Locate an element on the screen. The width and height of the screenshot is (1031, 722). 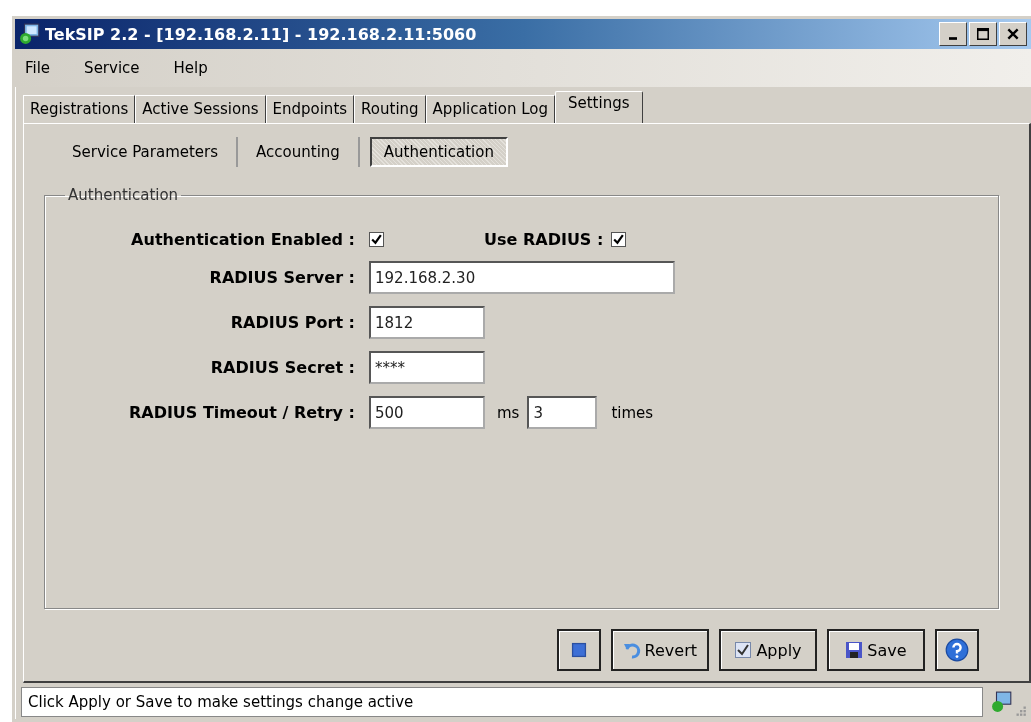
help-button is located at coordinates (957, 650).